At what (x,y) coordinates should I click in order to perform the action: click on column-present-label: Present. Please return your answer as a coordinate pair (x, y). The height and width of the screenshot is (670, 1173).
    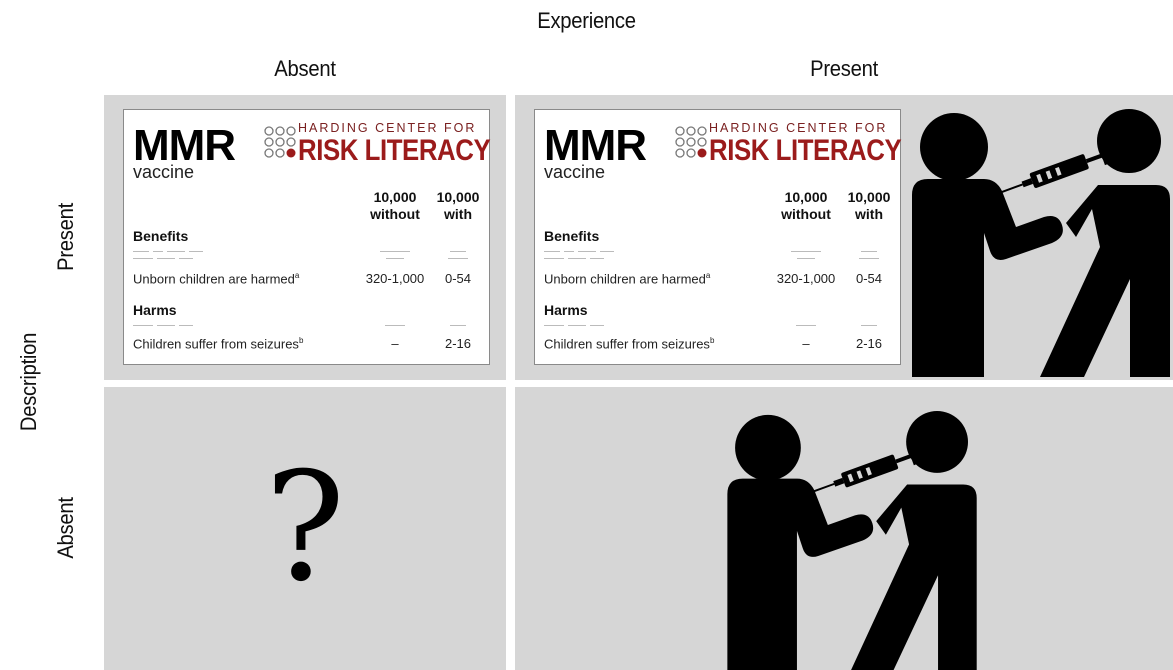
    Looking at the image, I should click on (844, 68).